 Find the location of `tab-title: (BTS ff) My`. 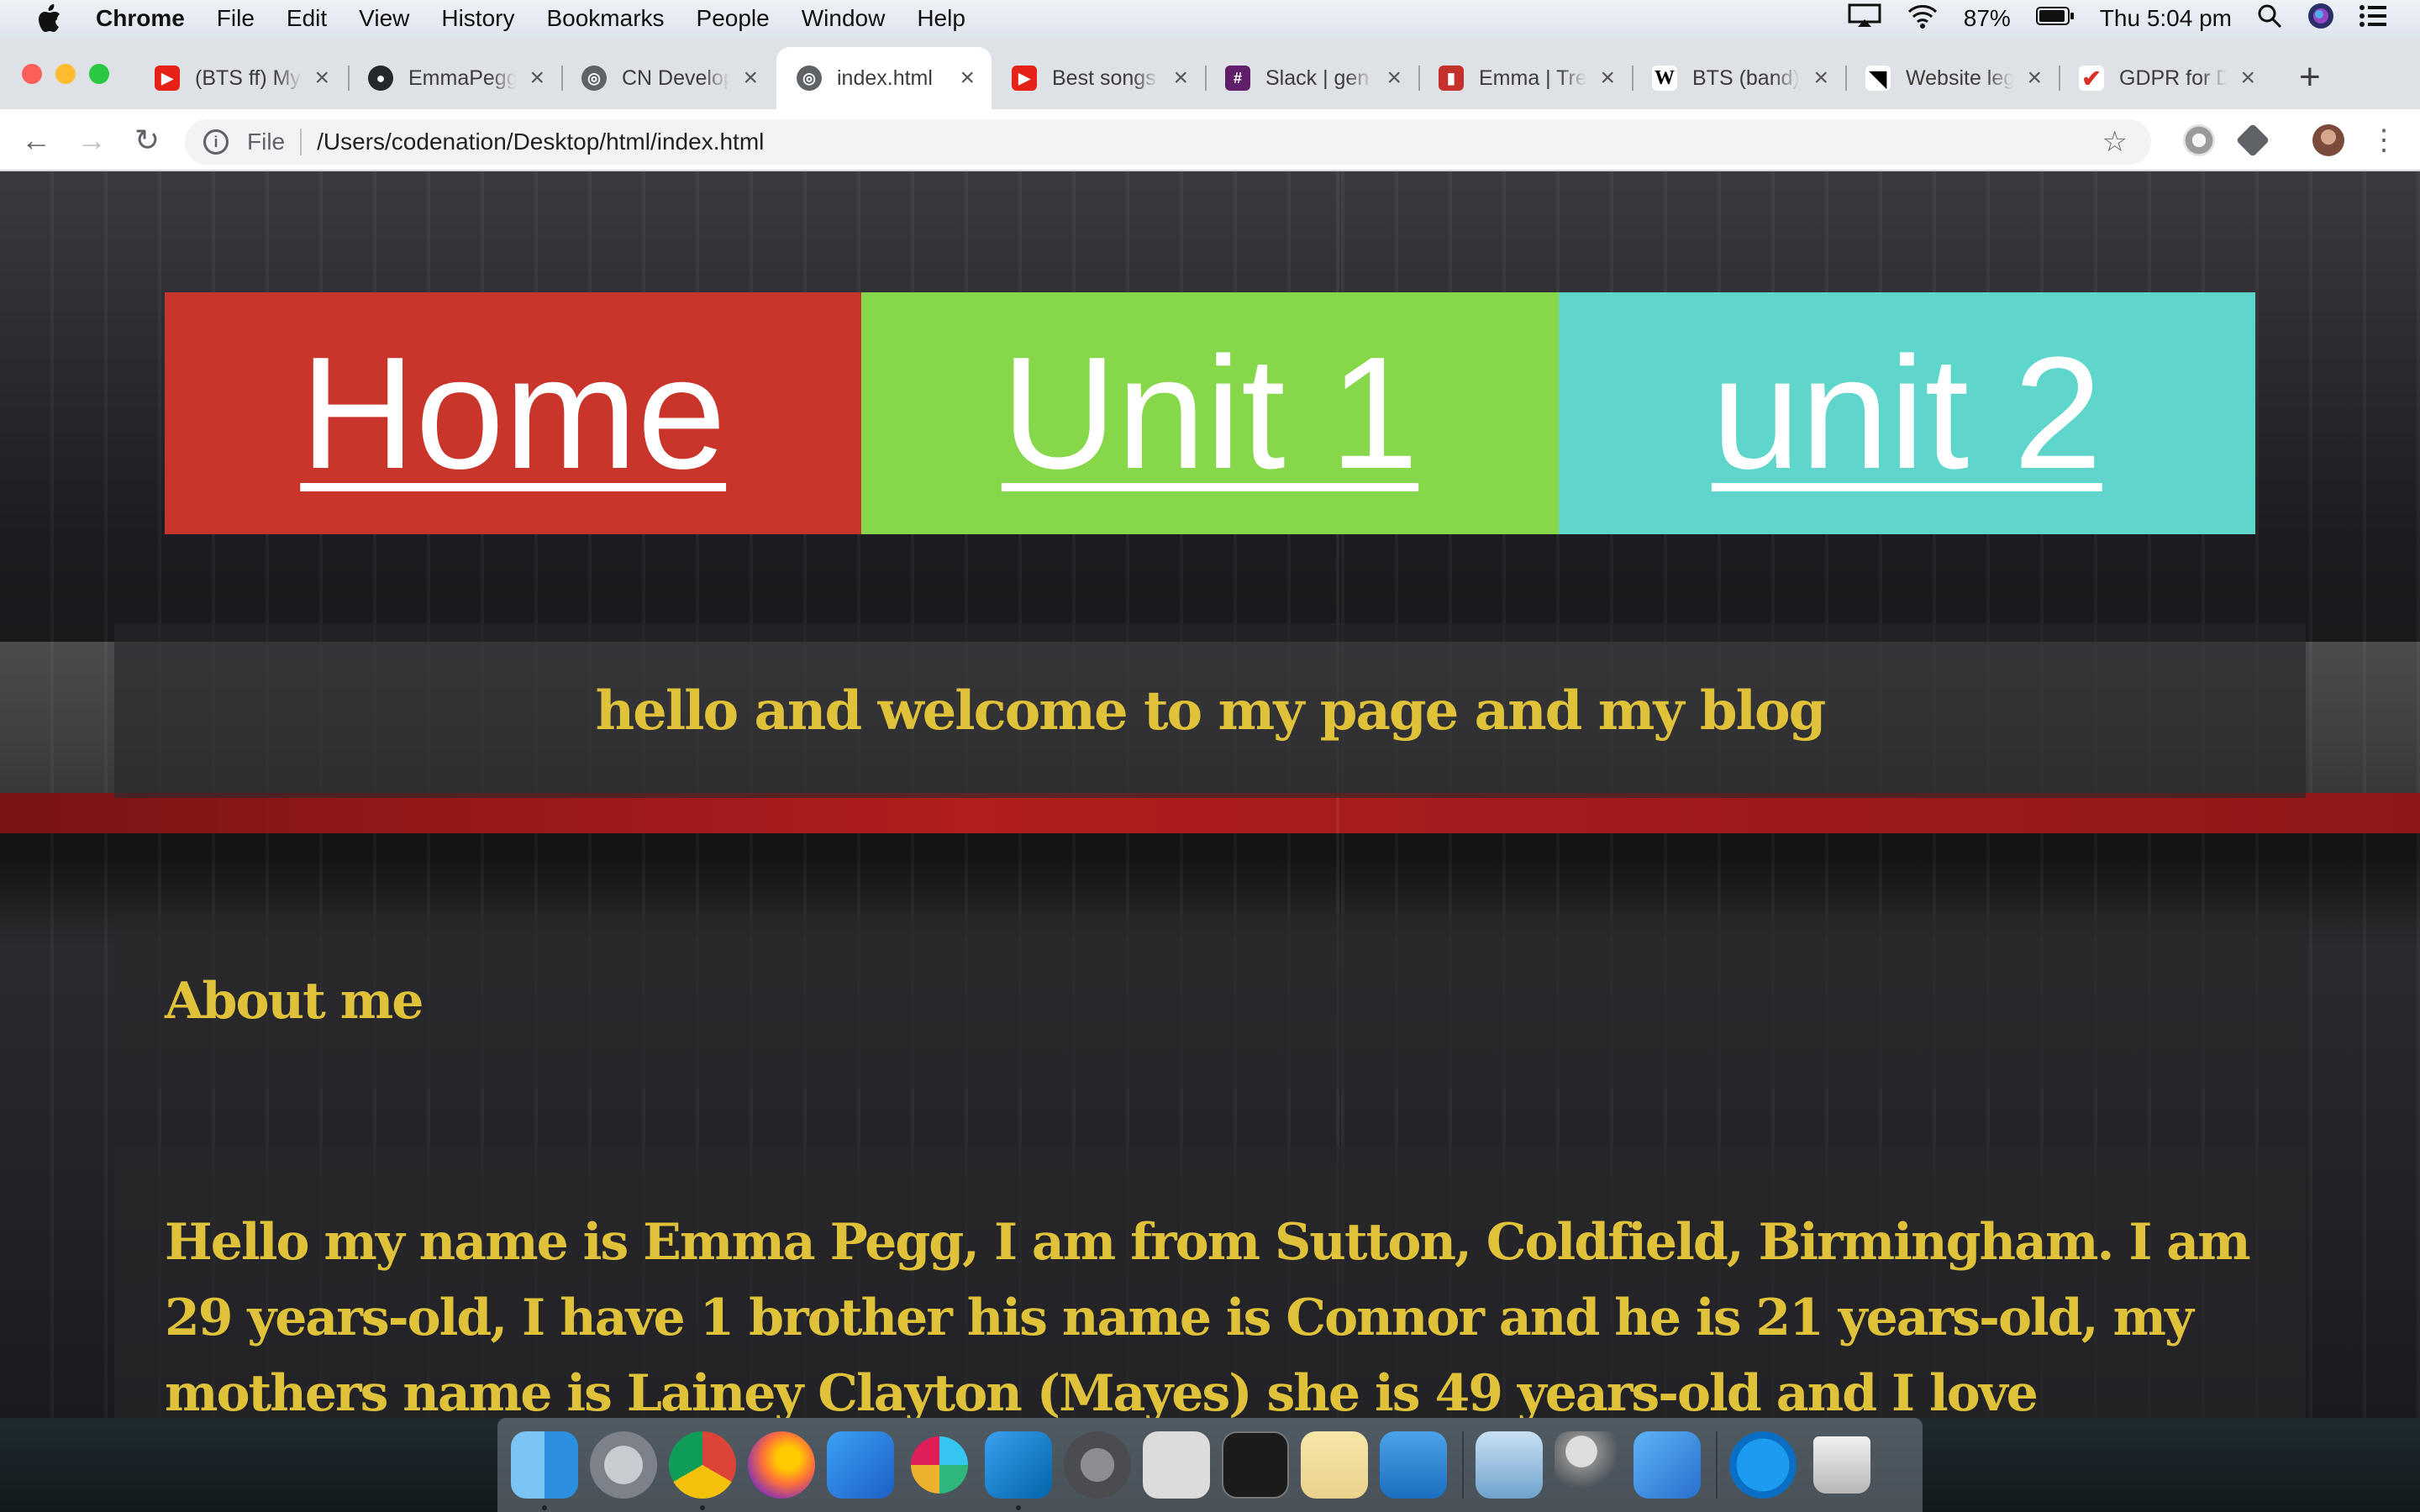

tab-title: (BTS ff) My is located at coordinates (248, 78).